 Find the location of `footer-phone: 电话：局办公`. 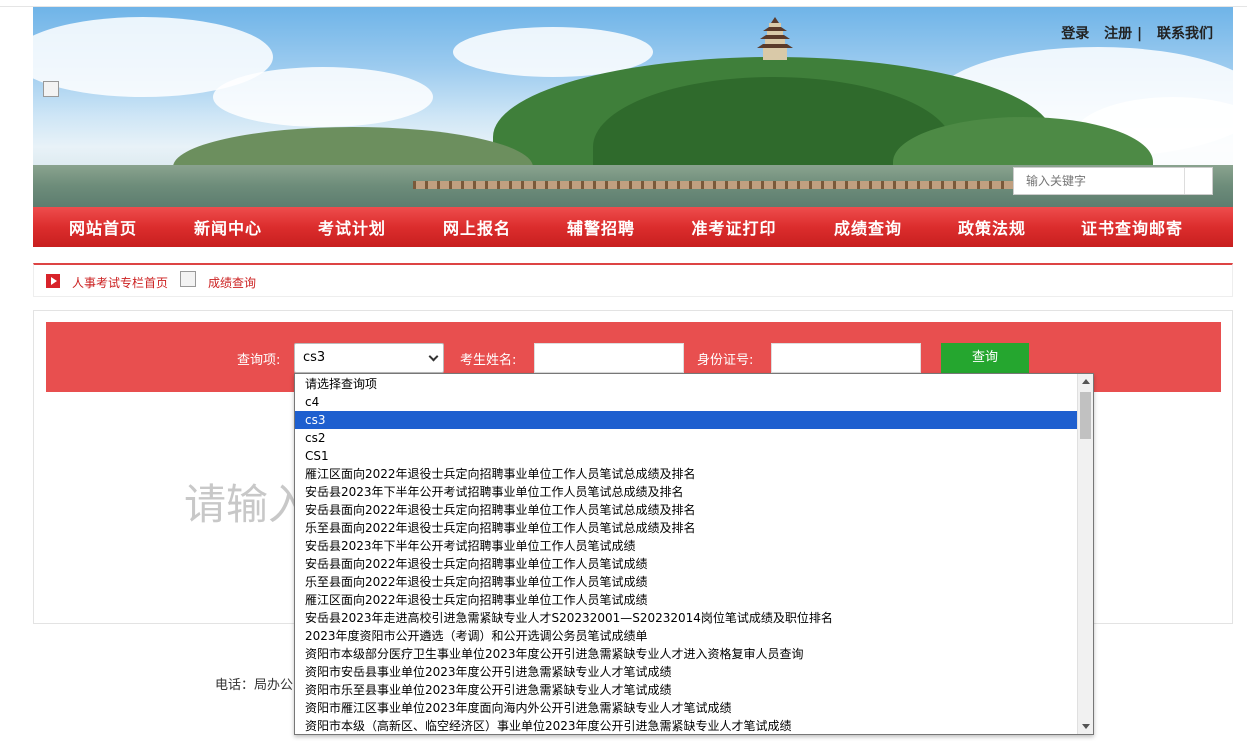

footer-phone: 电话：局办公 is located at coordinates (254, 685).